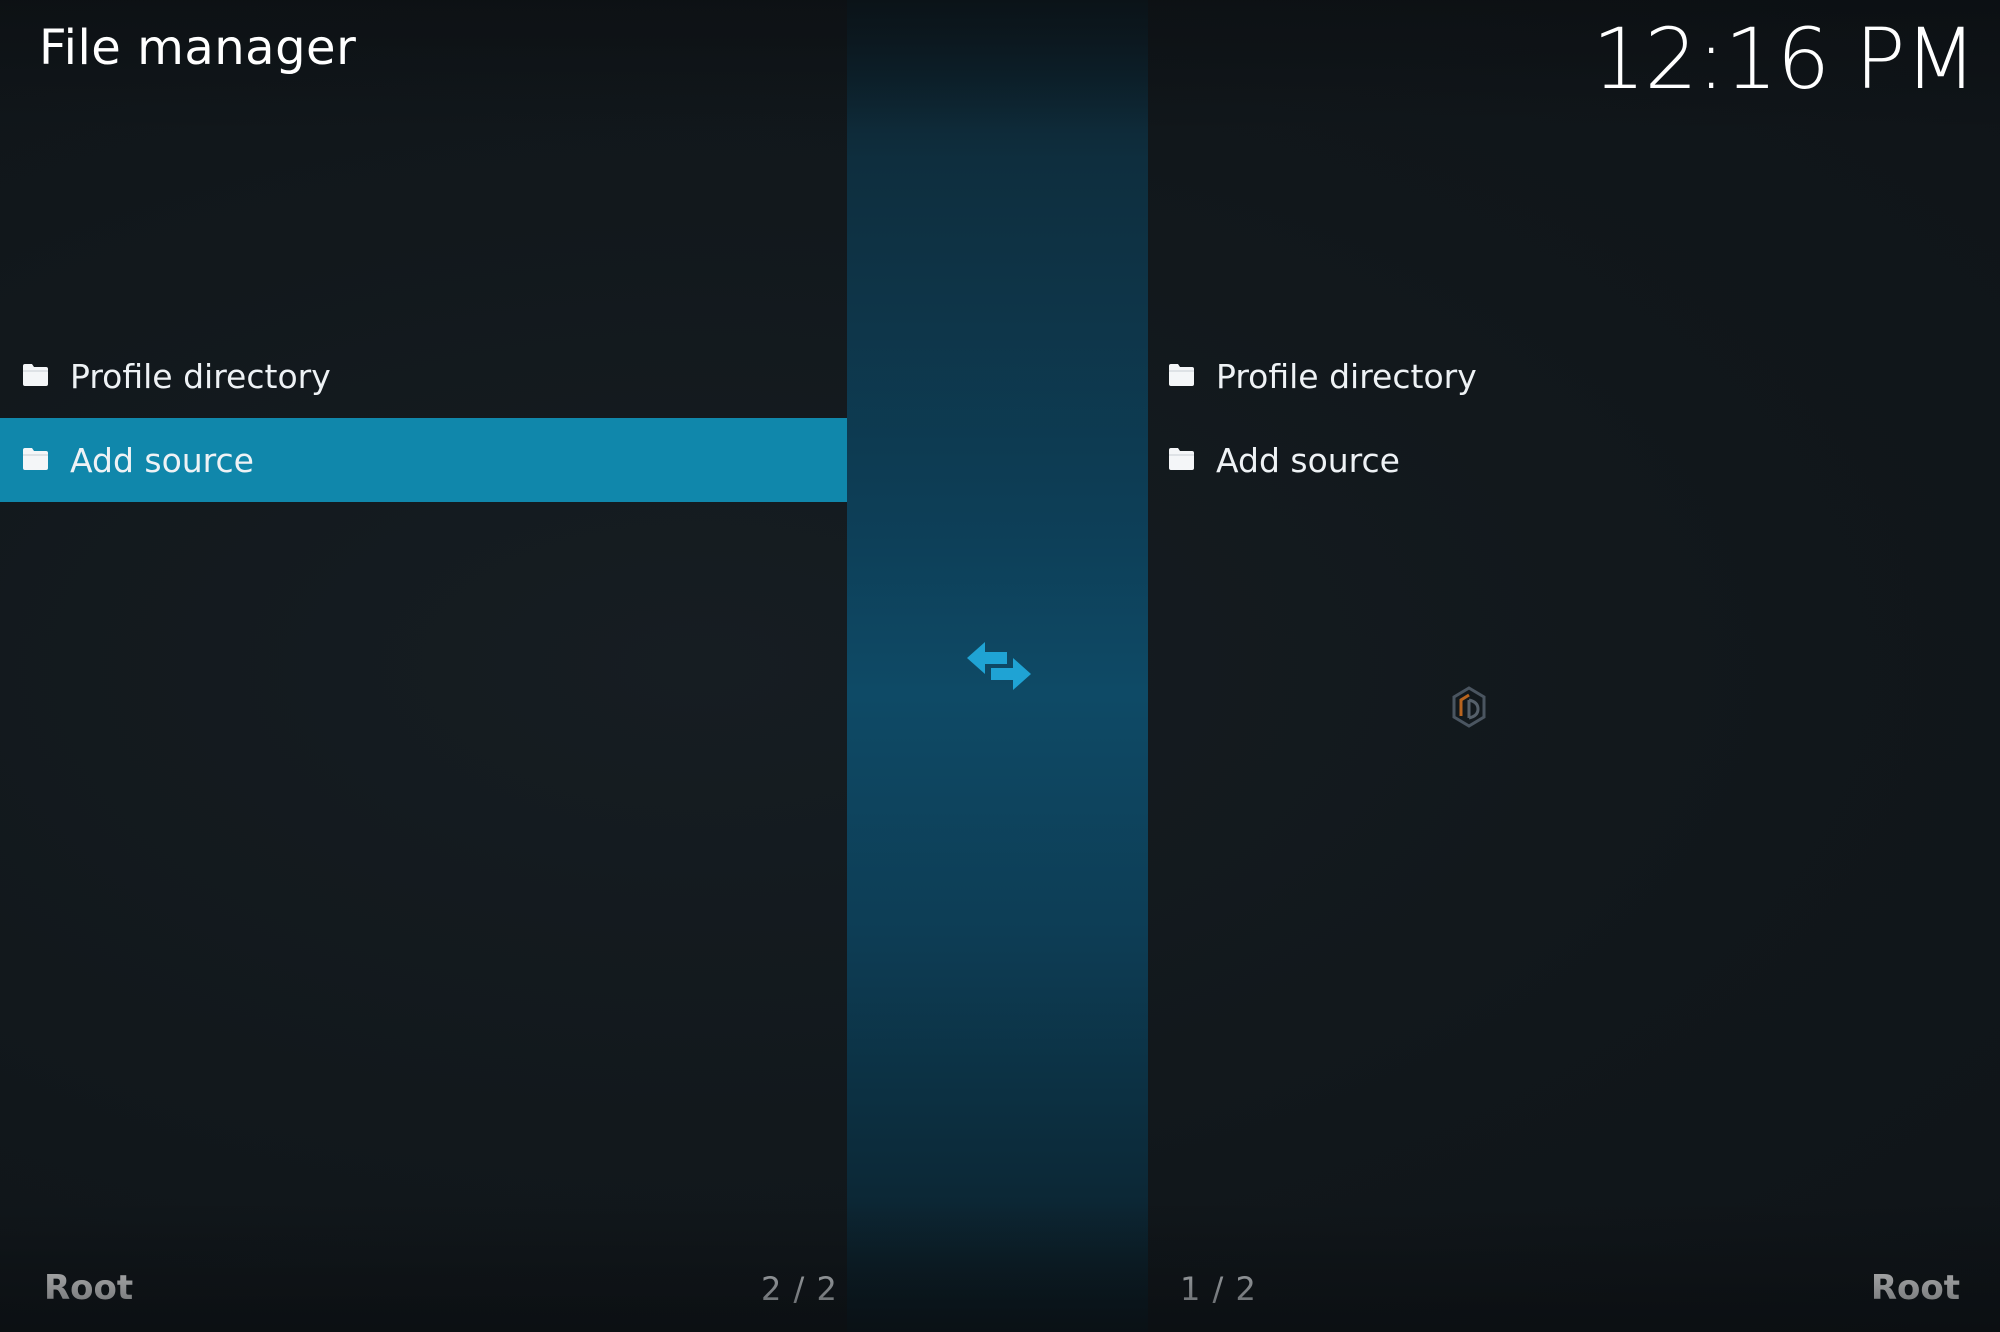  Describe the element at coordinates (1784, 59) in the screenshot. I see `clock: 12:16 PM` at that location.